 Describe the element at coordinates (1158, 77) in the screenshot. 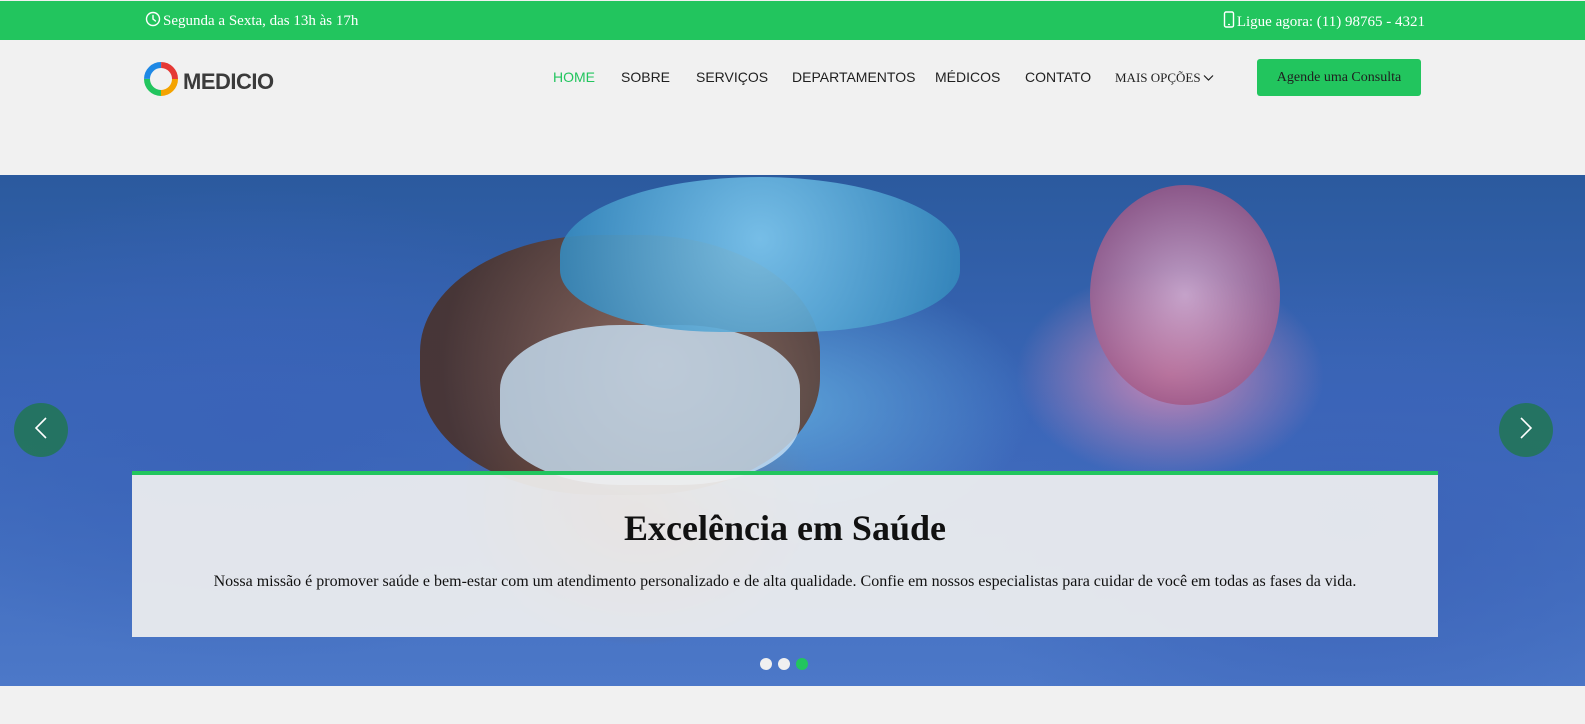

I see `nav-more-label: MAIS OPÇÕES` at that location.